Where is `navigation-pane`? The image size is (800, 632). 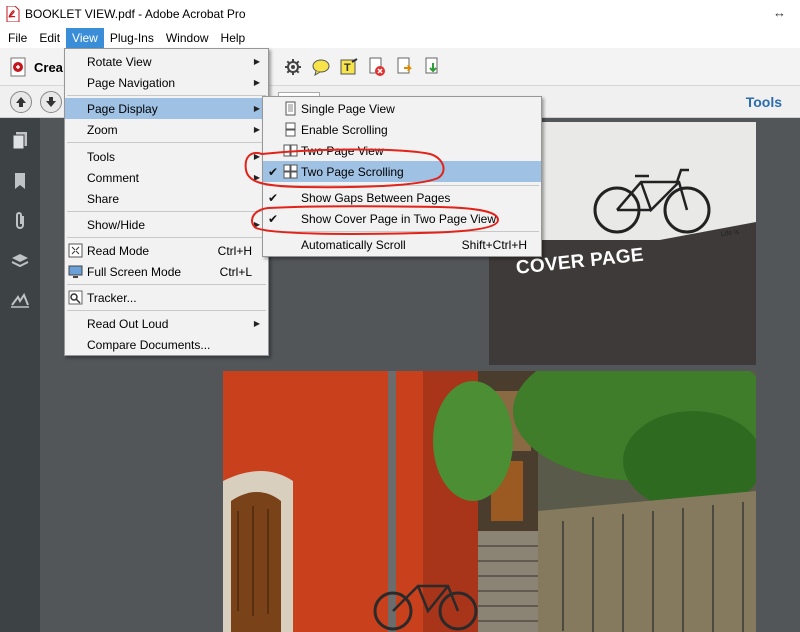
navigation-pane is located at coordinates (20, 375).